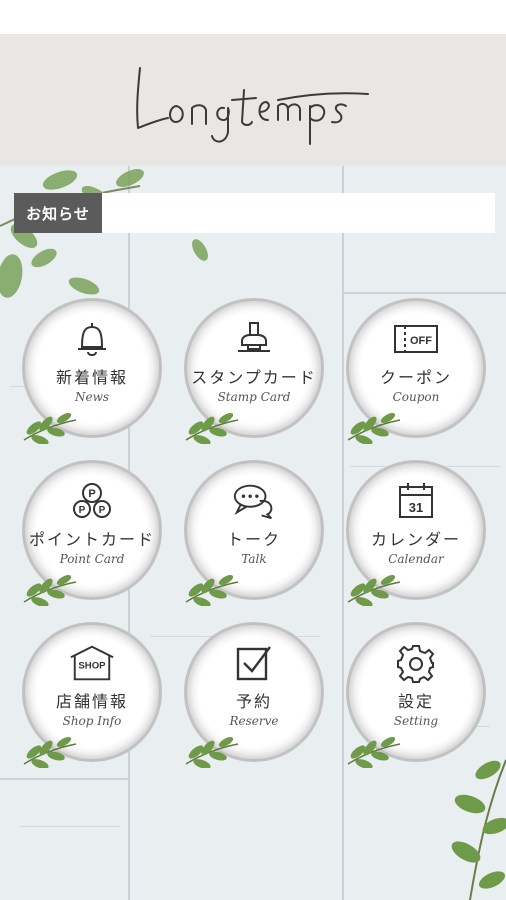 The width and height of the screenshot is (506, 900). I want to click on menu-label-jp: 新着情報, so click(91, 377).